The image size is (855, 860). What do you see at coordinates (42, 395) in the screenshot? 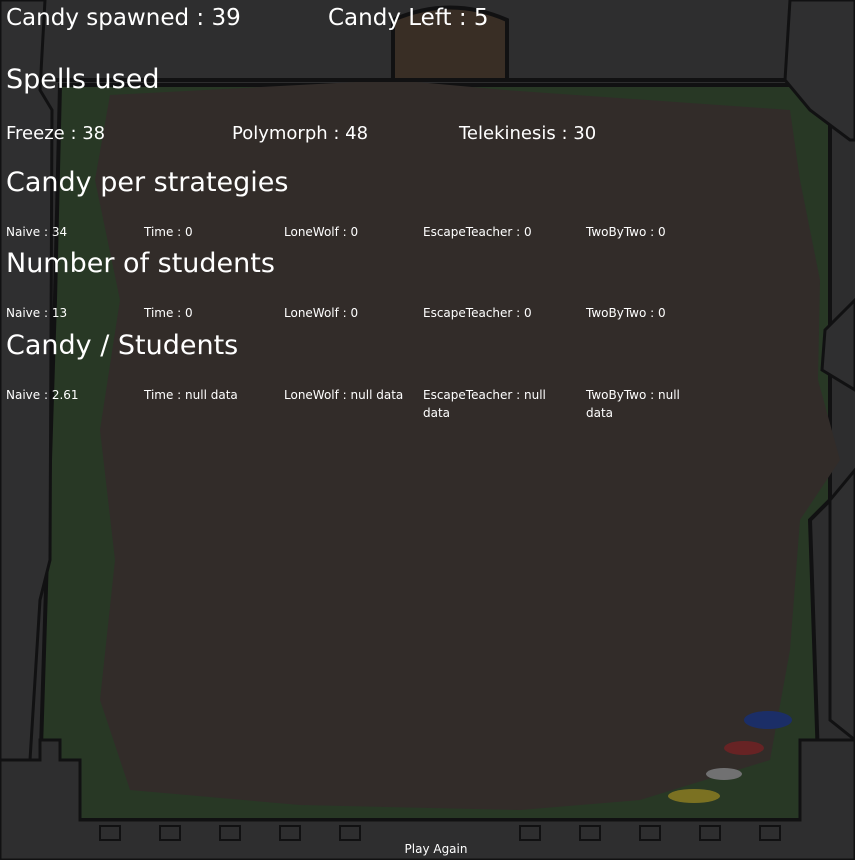
I see `ratio-naive: Naive : 2.61` at bounding box center [42, 395].